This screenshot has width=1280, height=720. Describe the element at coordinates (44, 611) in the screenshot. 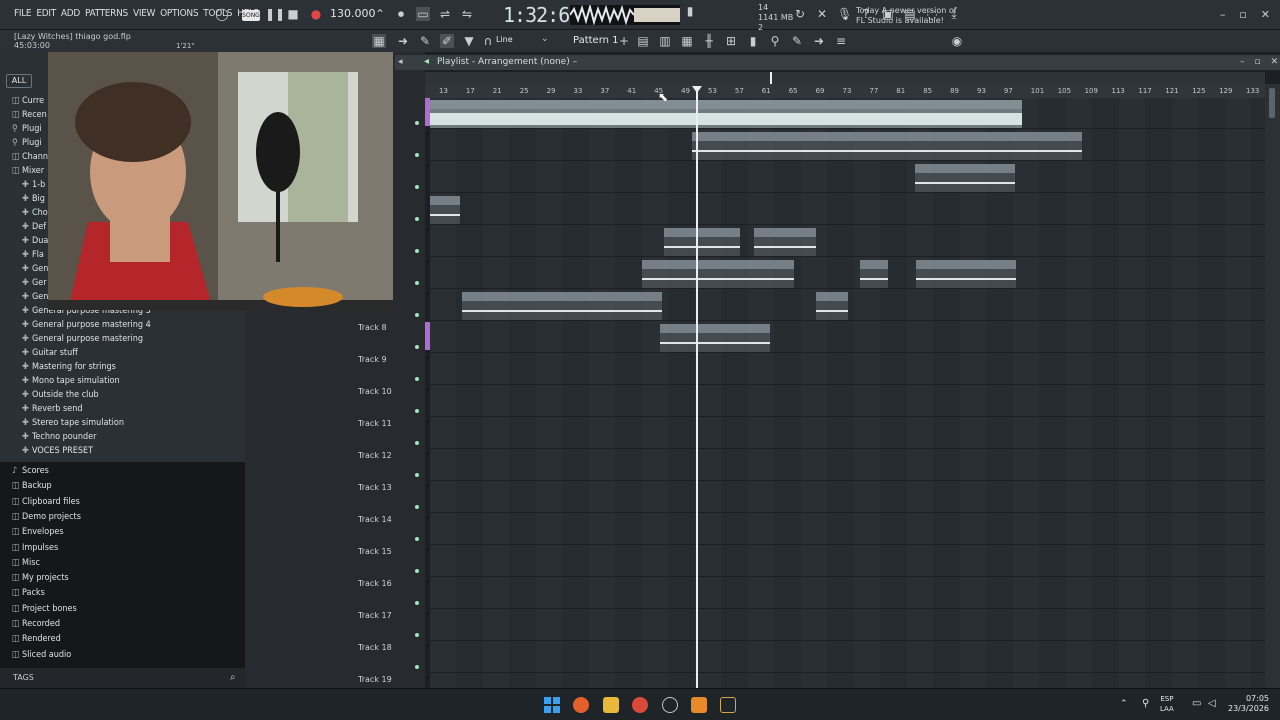

I see `browser-folder: ◫ Project bones` at that location.